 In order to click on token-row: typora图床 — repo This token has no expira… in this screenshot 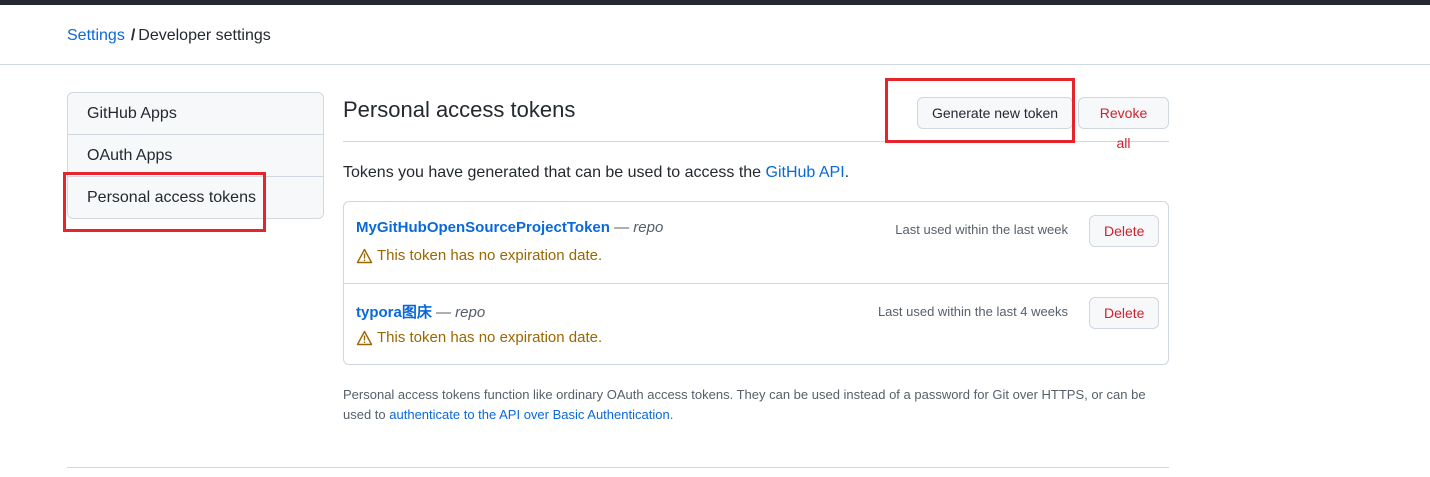, I will do `click(756, 324)`.